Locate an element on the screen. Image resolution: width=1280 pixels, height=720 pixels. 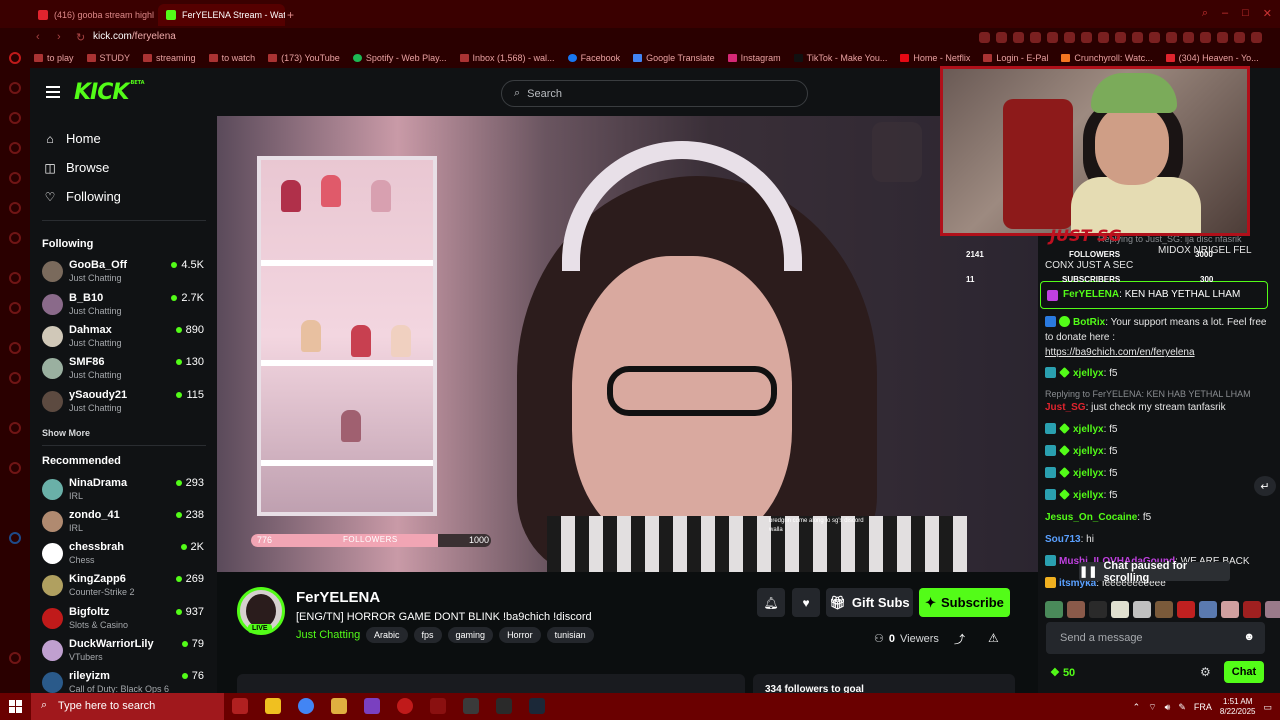
follow-button: ♥ is located at coordinates (806, 602).